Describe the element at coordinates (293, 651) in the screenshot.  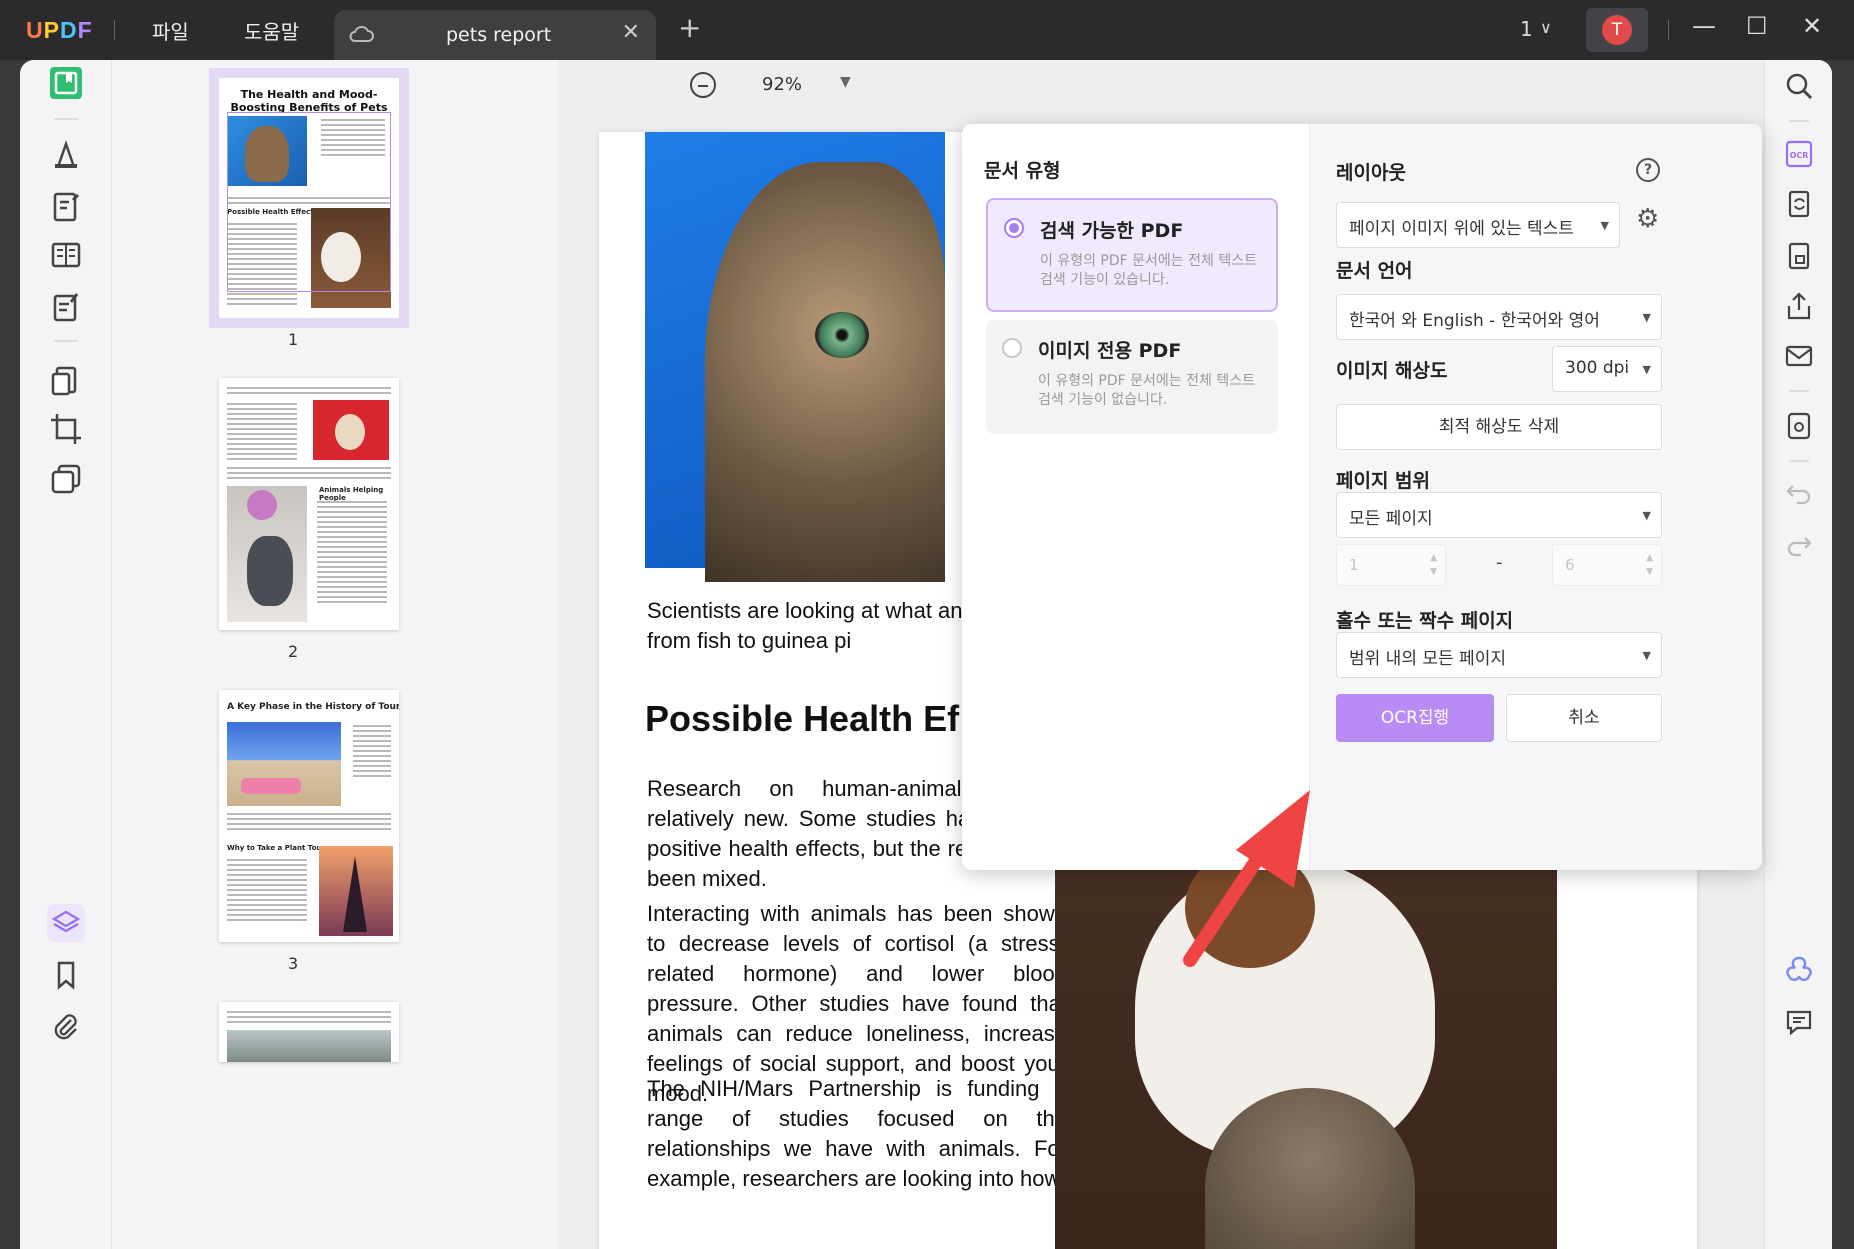
I see `thumbnail-page-number: 2` at that location.